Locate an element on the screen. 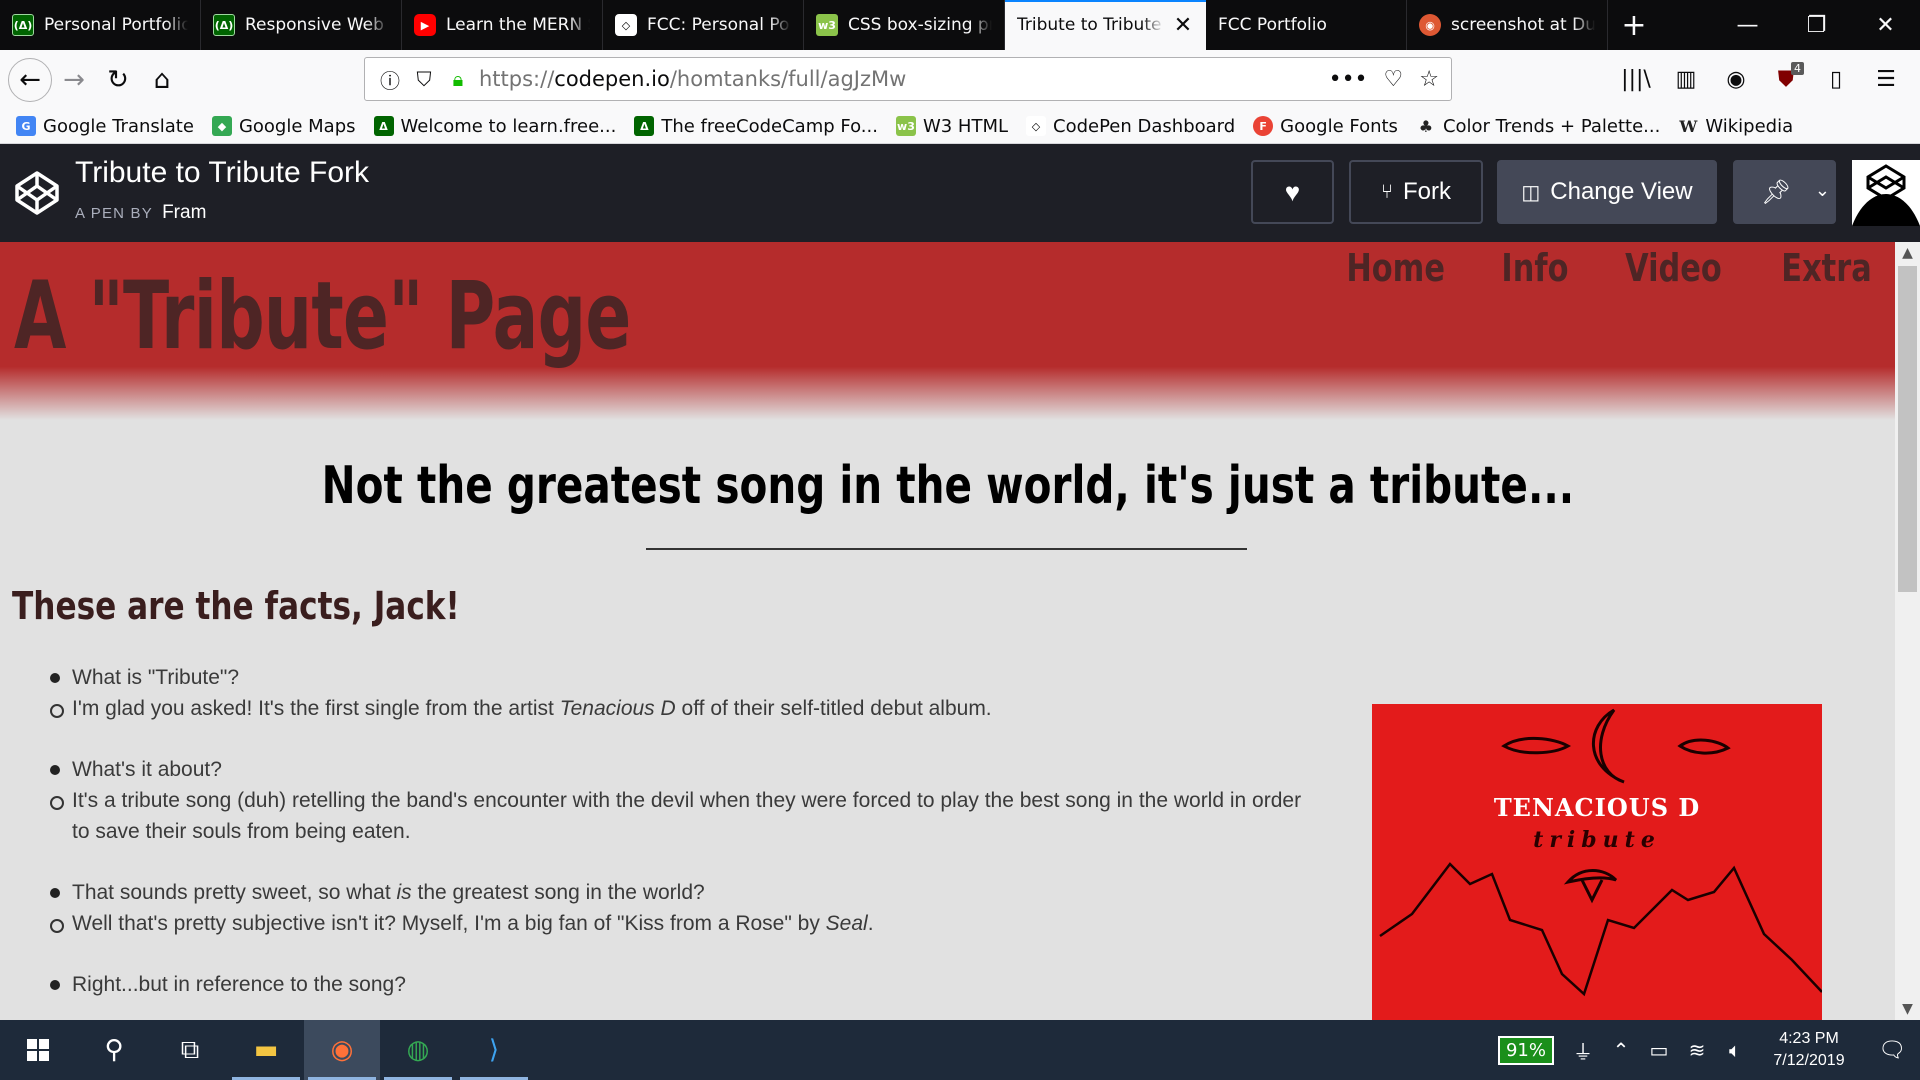 This screenshot has height=1080, width=1920. fork-button: ⑂ Fork is located at coordinates (1416, 192).